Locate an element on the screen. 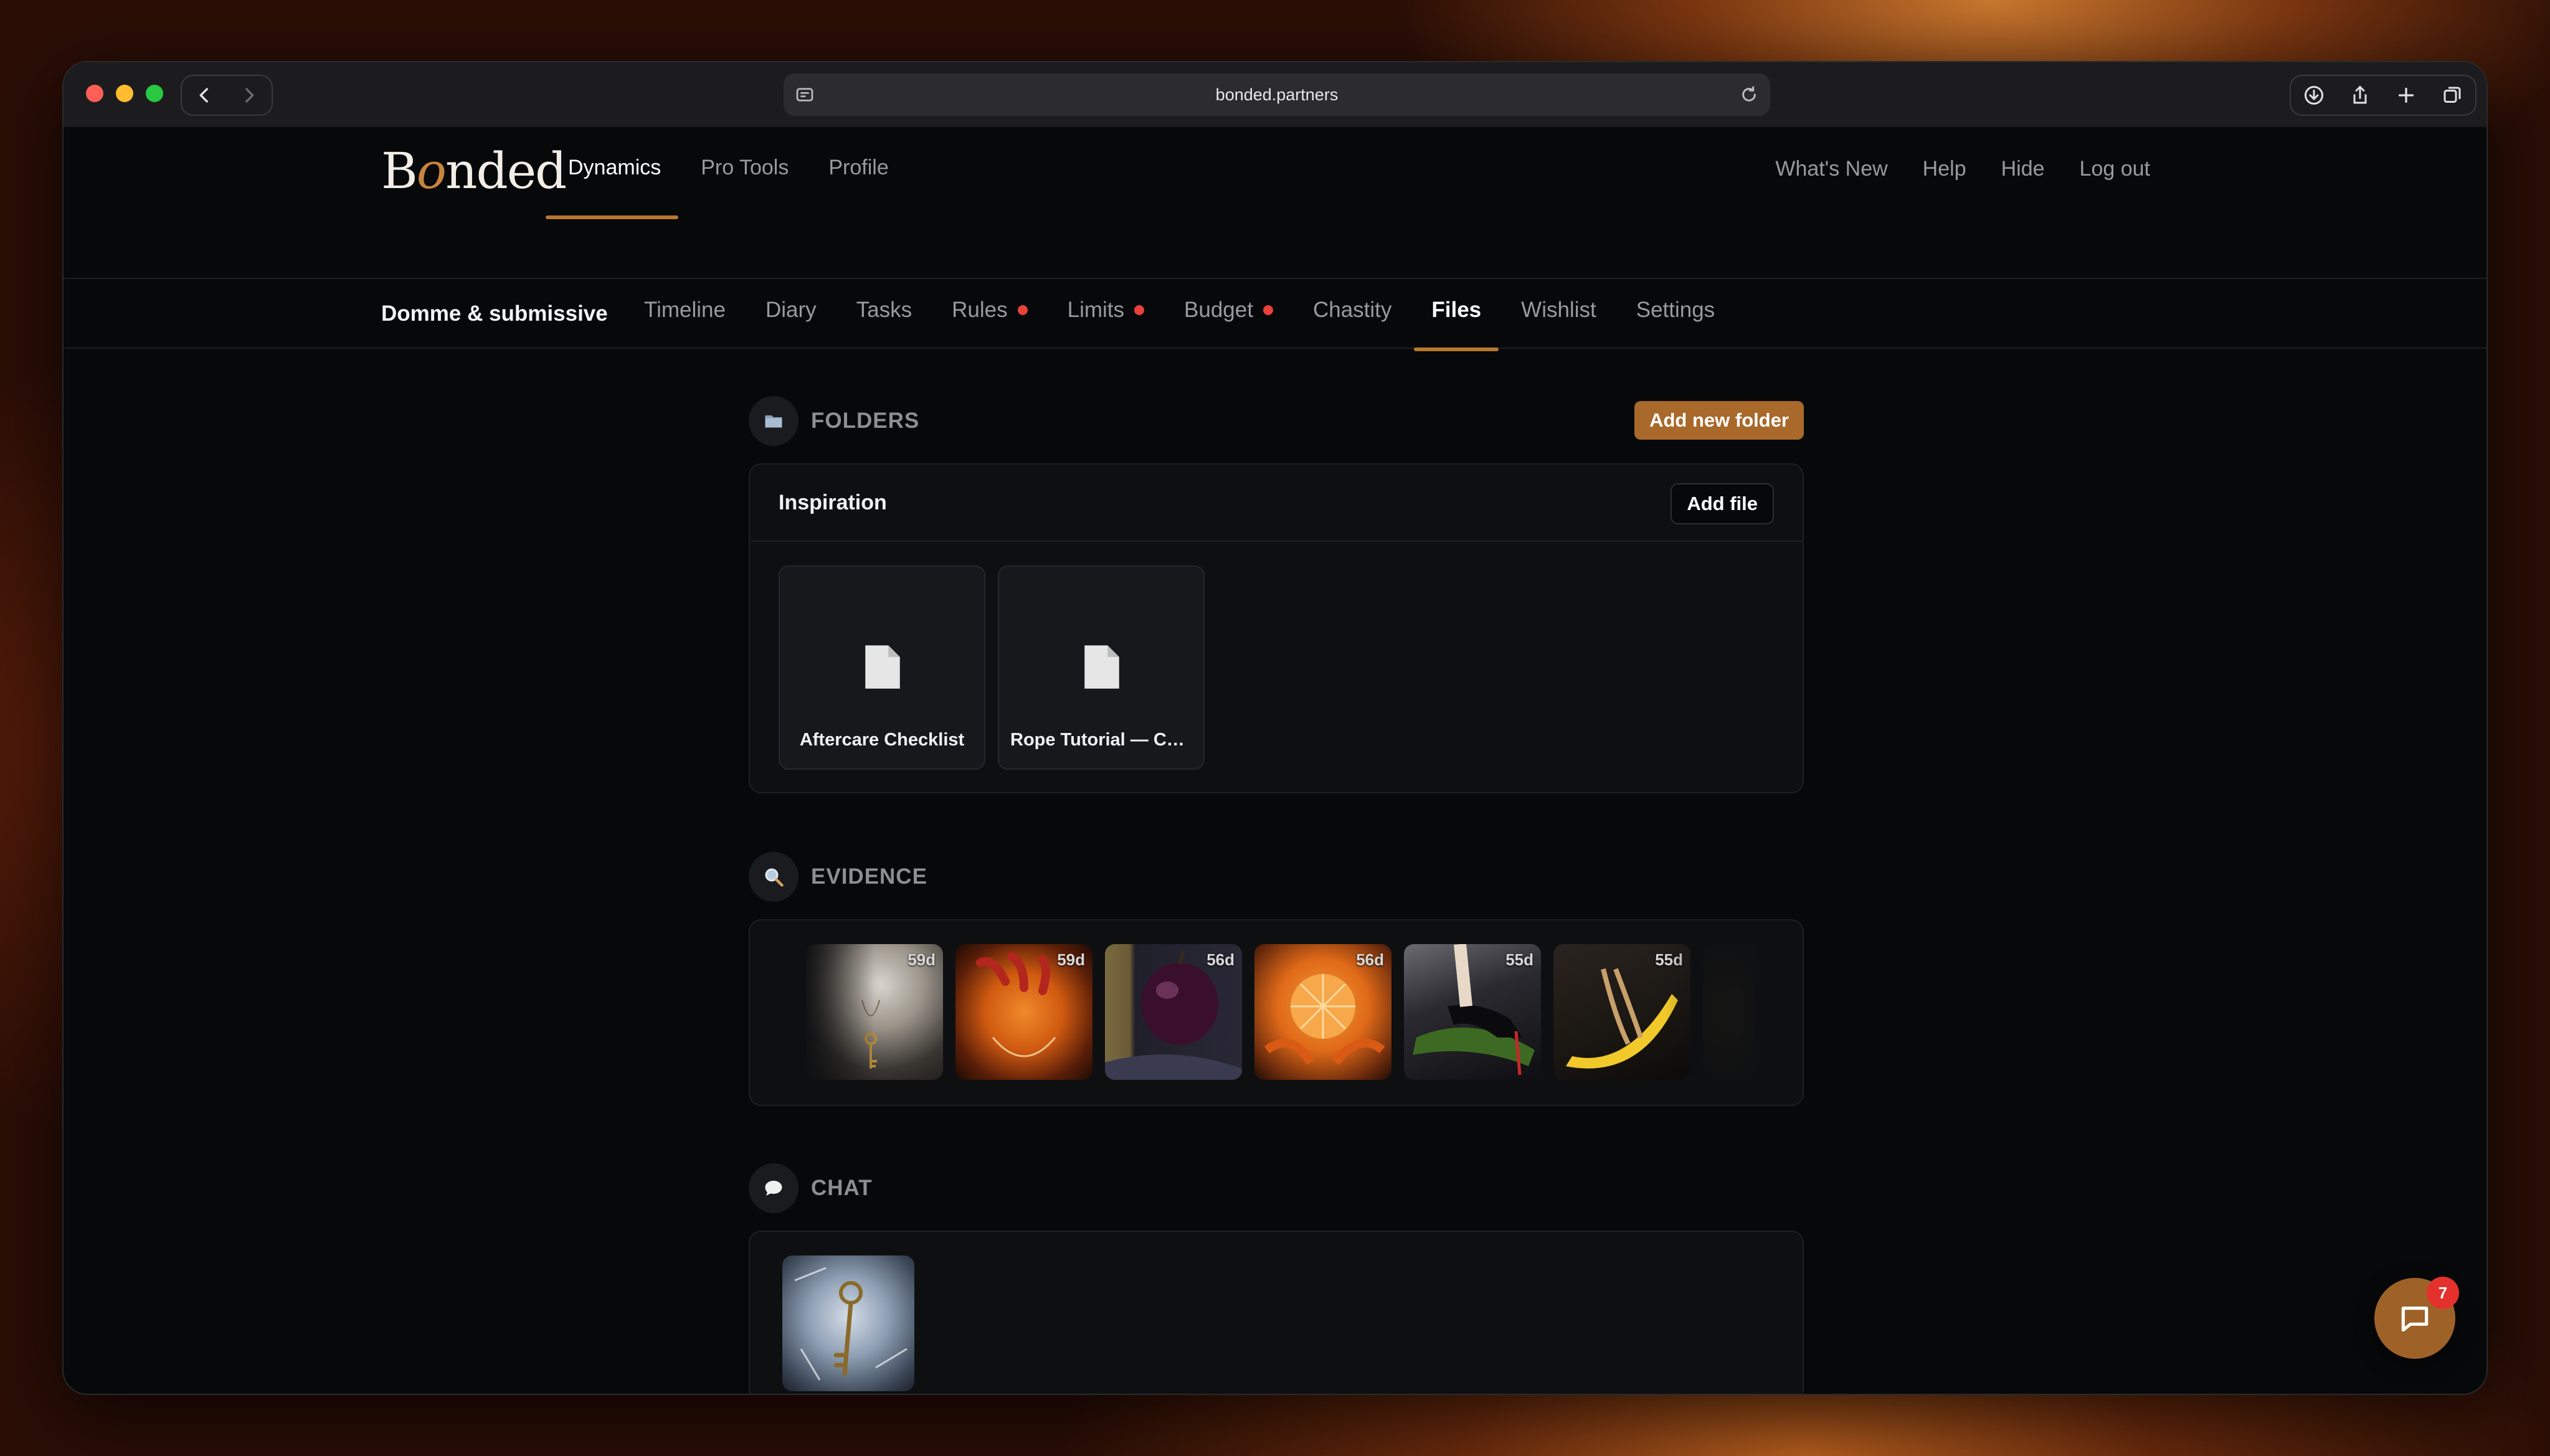 The height and width of the screenshot is (1456, 2550). account-nav: What's New Help Hide Log out is located at coordinates (1962, 169).